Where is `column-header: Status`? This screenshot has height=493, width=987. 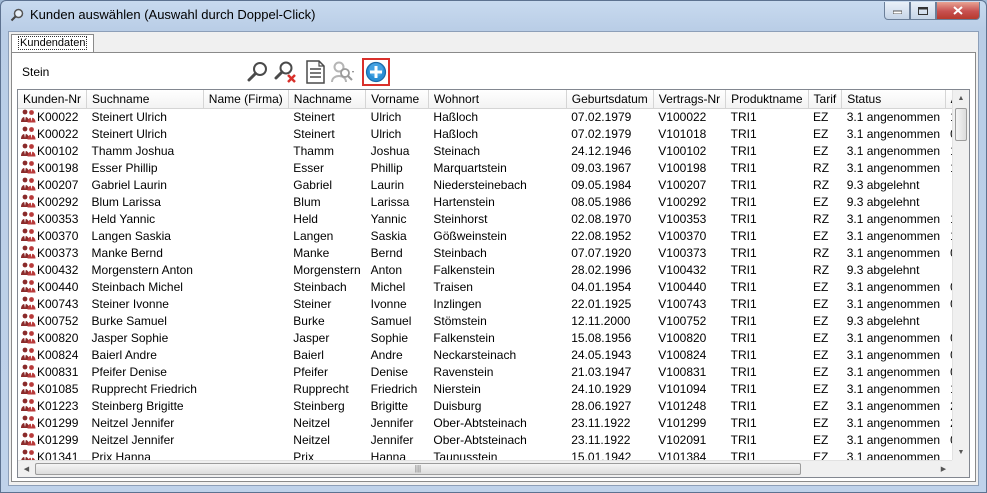 column-header: Status is located at coordinates (893, 99).